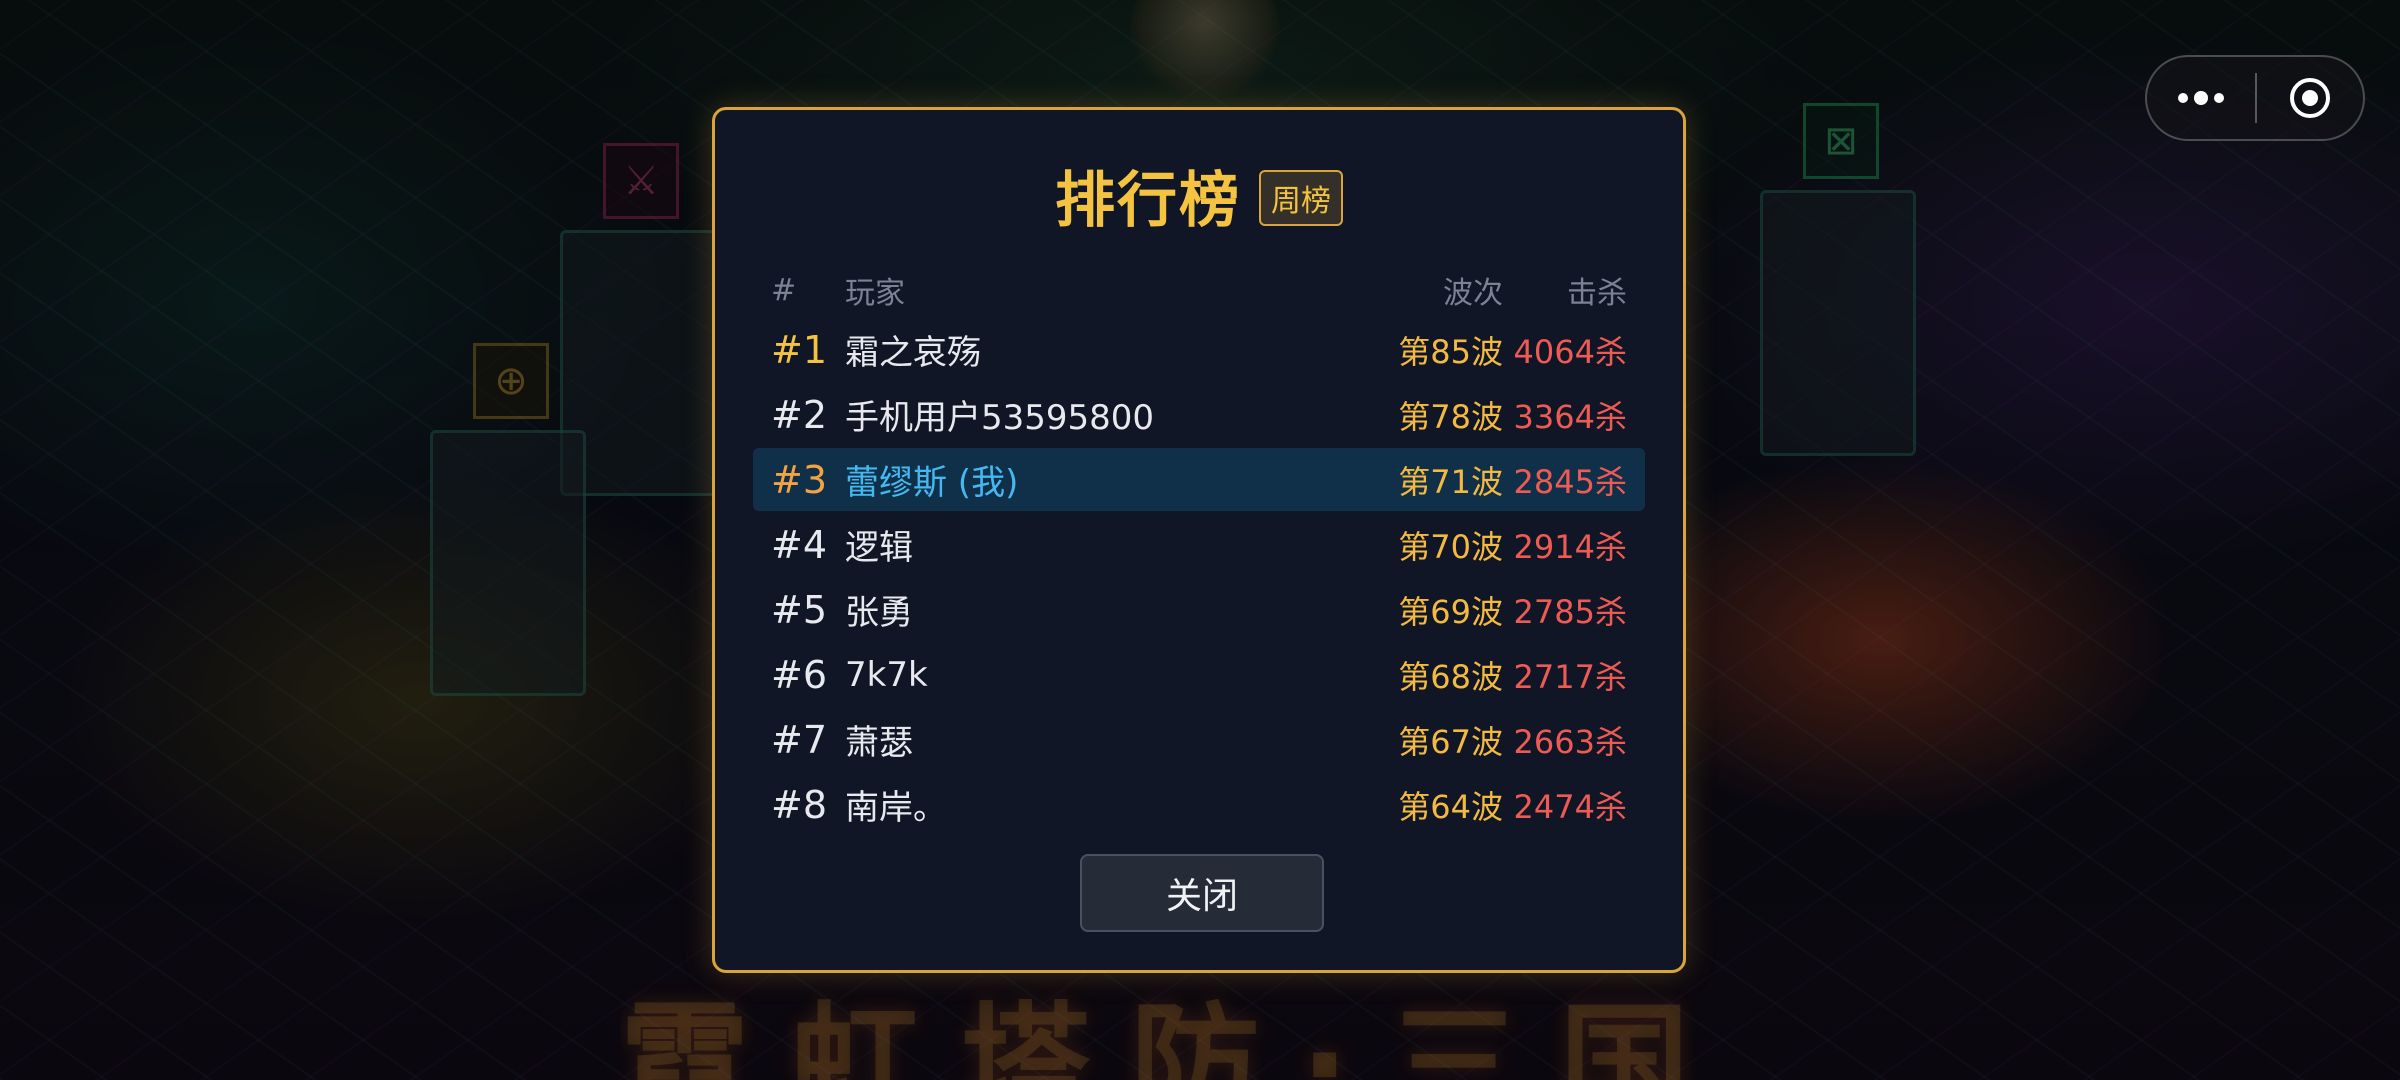  I want to click on header-rank: #, so click(784, 290).